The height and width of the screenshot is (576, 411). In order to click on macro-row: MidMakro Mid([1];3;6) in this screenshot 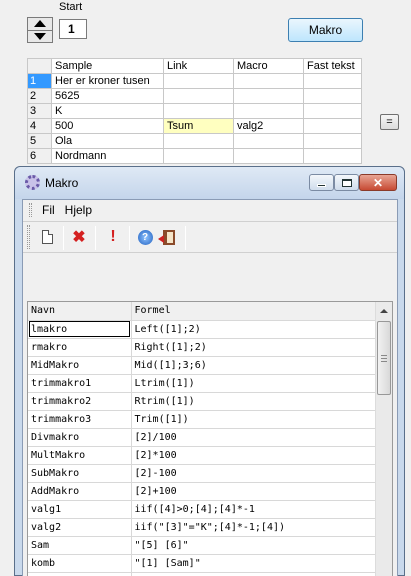, I will do `click(202, 365)`.